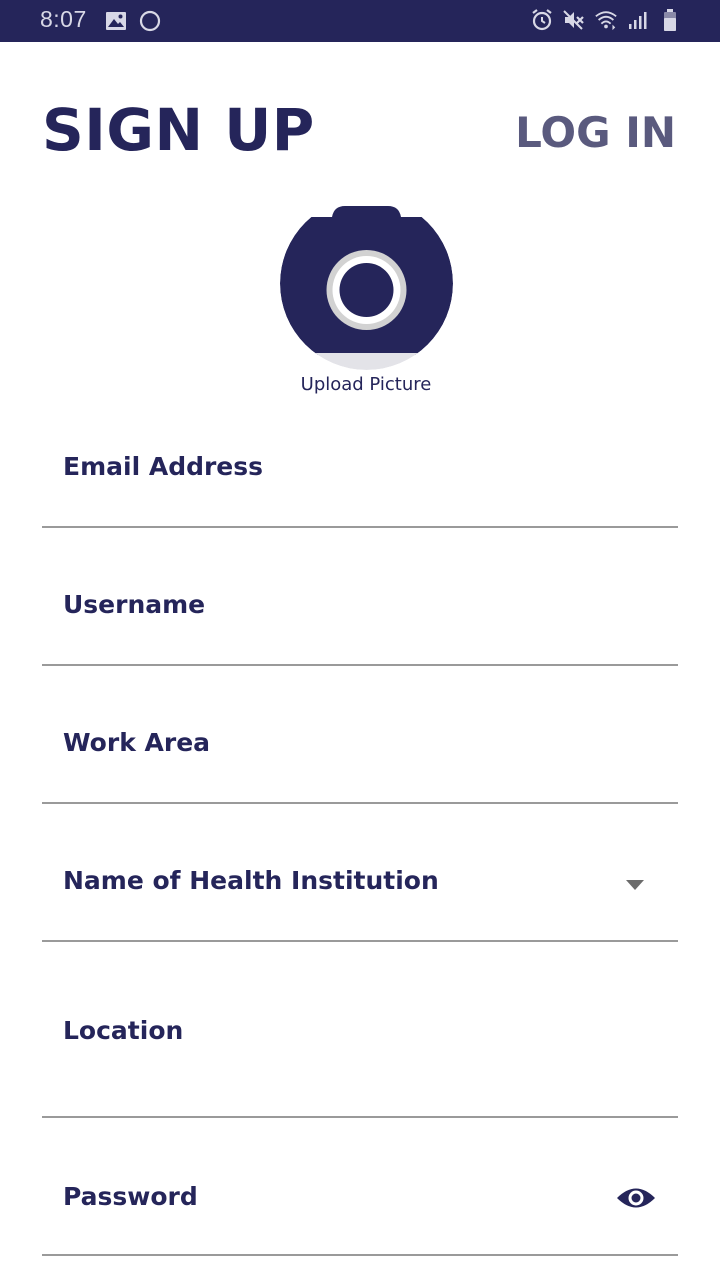 The height and width of the screenshot is (1280, 720). I want to click on status-left-icons, so click(133, 21).